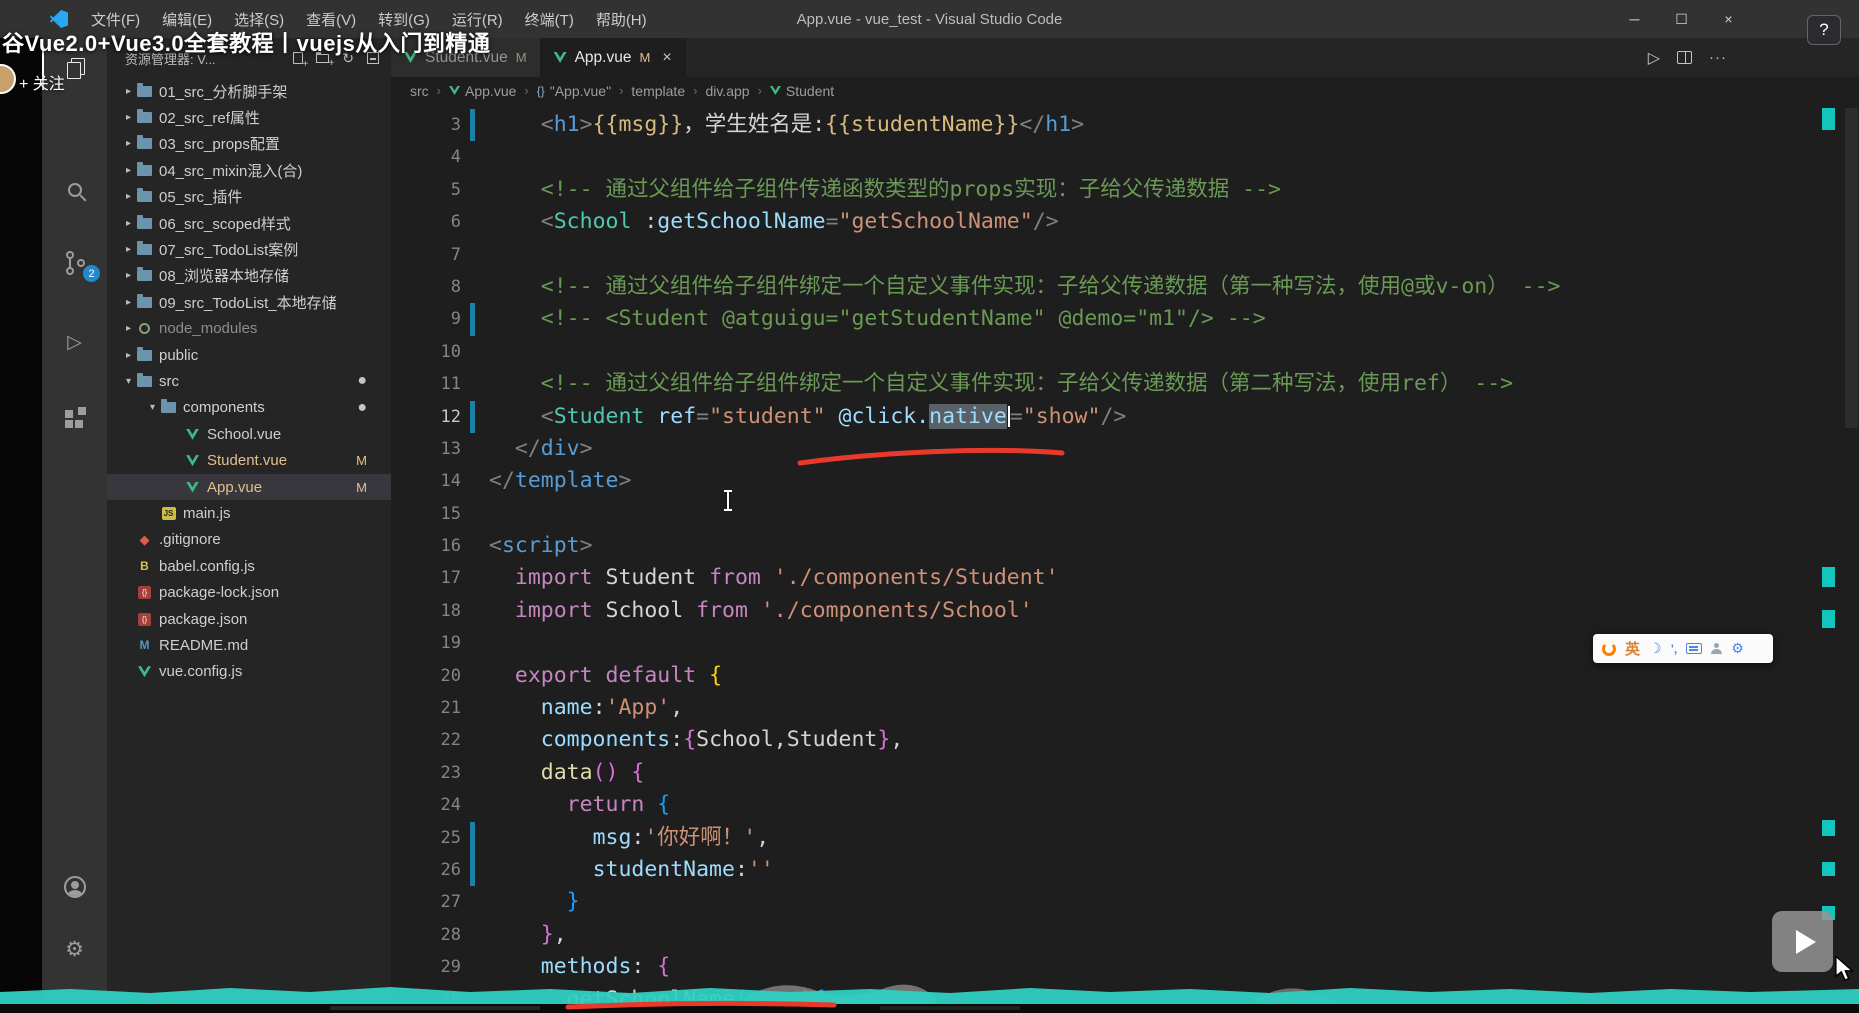 The height and width of the screenshot is (1013, 1859). What do you see at coordinates (249, 487) in the screenshot?
I see `tree-item-App.vue: App.vue M` at bounding box center [249, 487].